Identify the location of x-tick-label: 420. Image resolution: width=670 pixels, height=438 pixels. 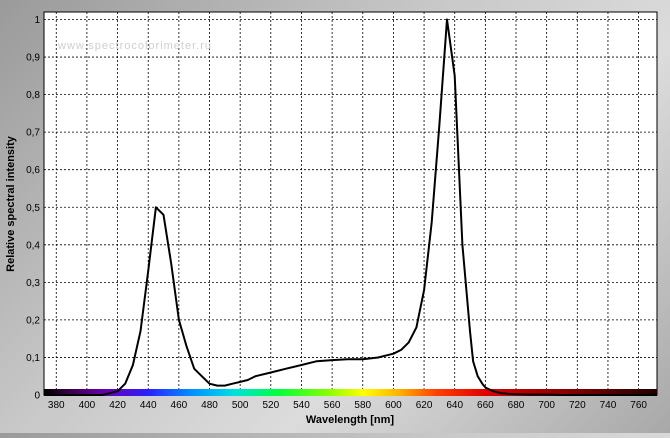
(117, 405).